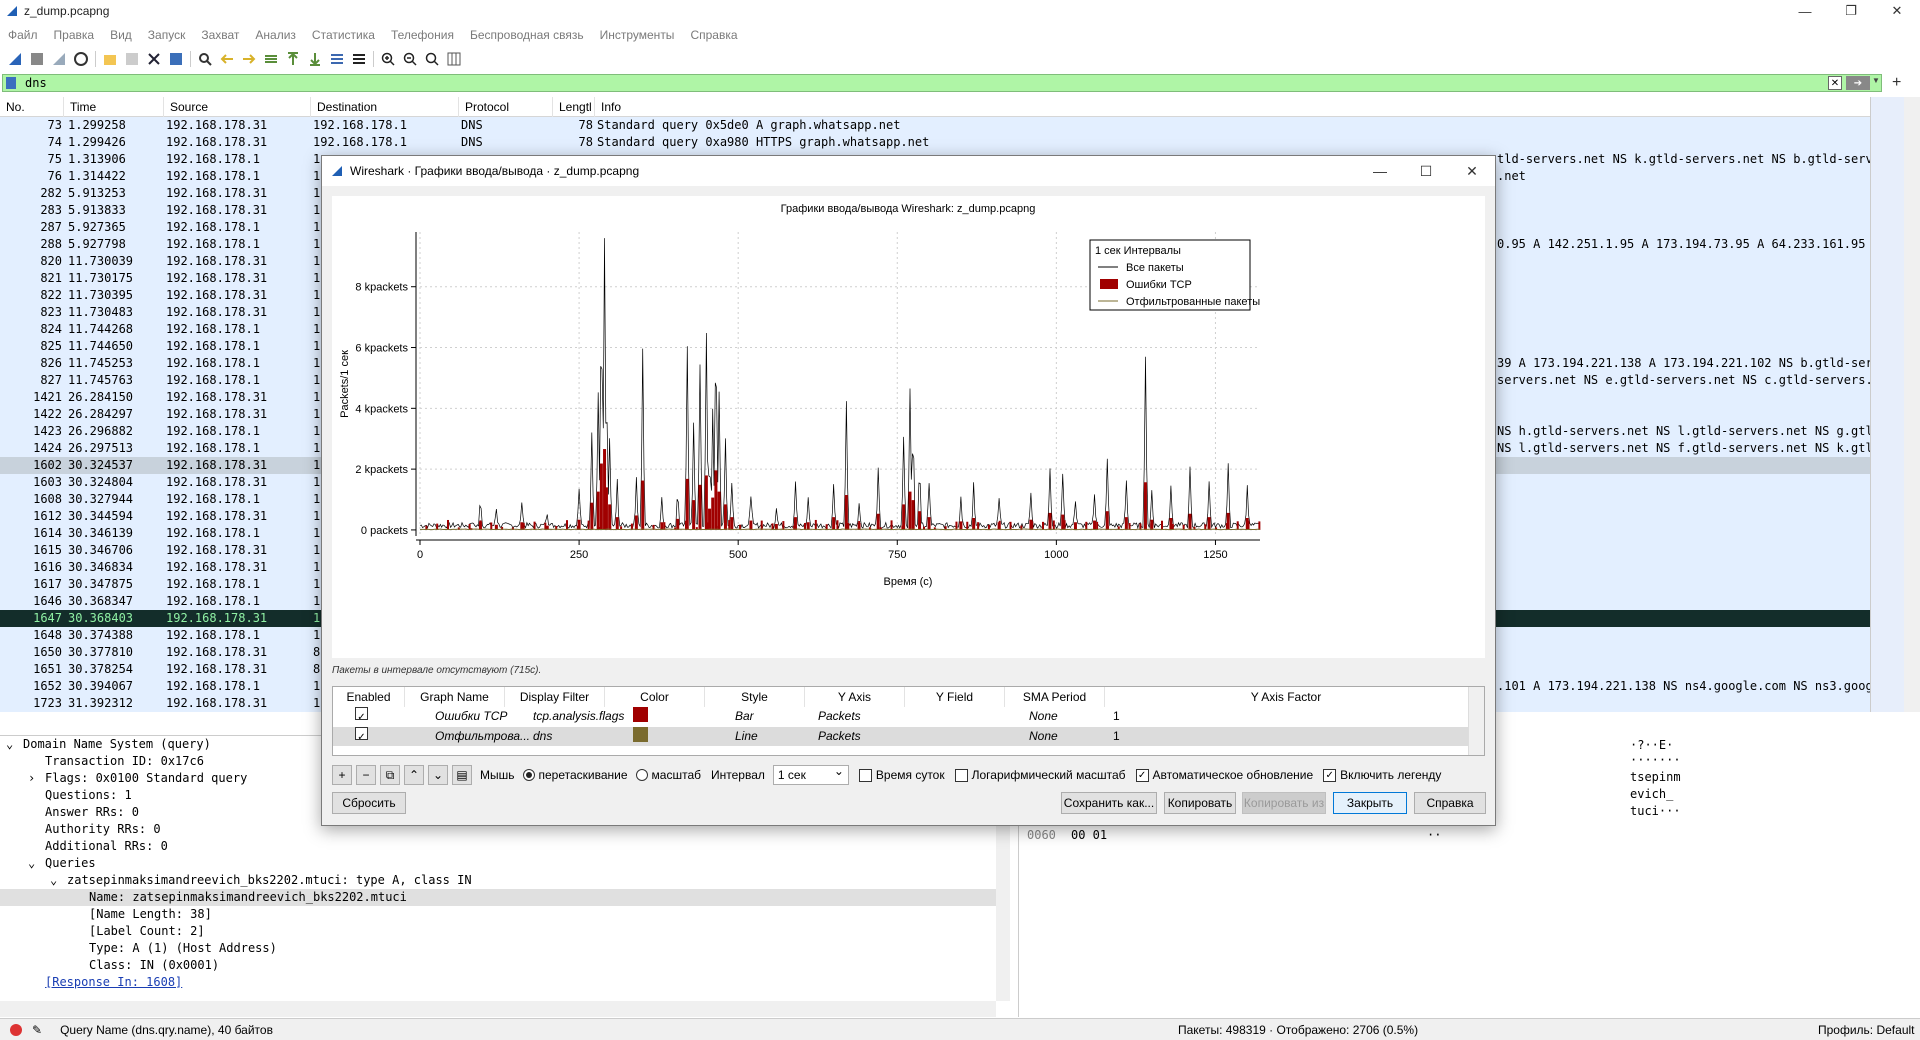 This screenshot has width=1920, height=1040. What do you see at coordinates (1877, 83) in the screenshot?
I see `filter-history-dropdown-icon: ▼` at bounding box center [1877, 83].